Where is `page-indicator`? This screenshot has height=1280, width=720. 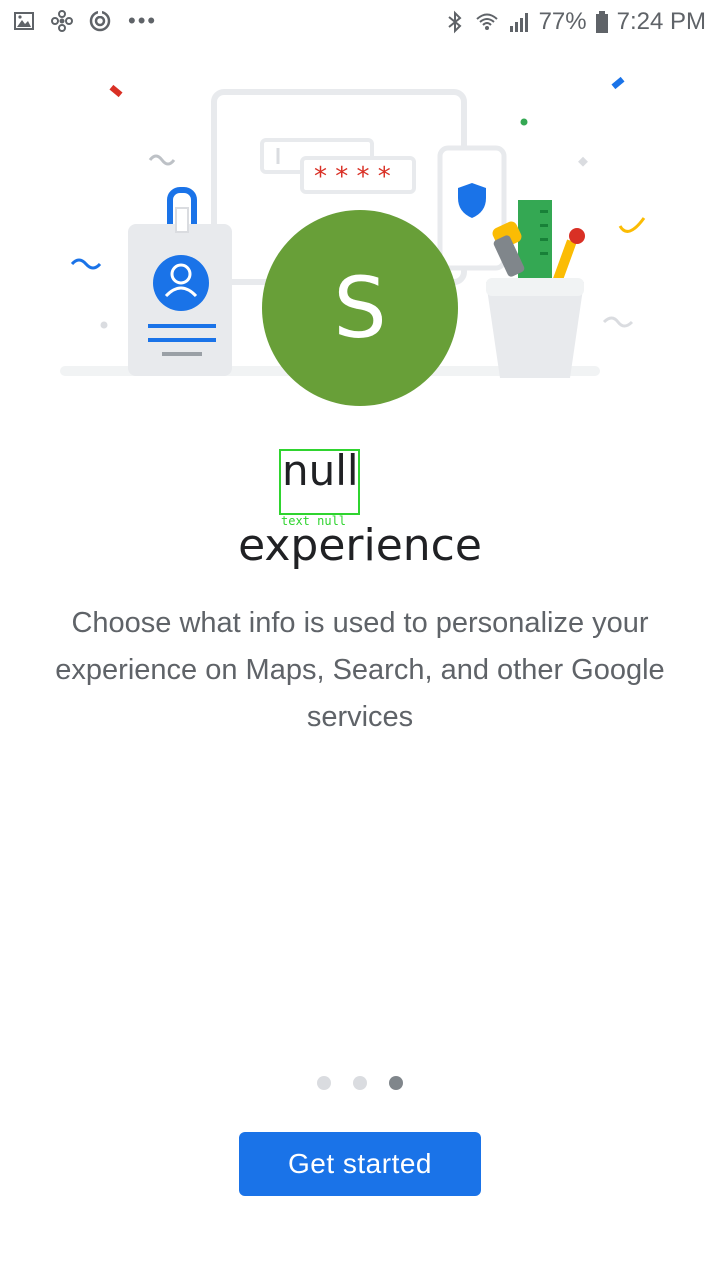
page-indicator is located at coordinates (360, 1083).